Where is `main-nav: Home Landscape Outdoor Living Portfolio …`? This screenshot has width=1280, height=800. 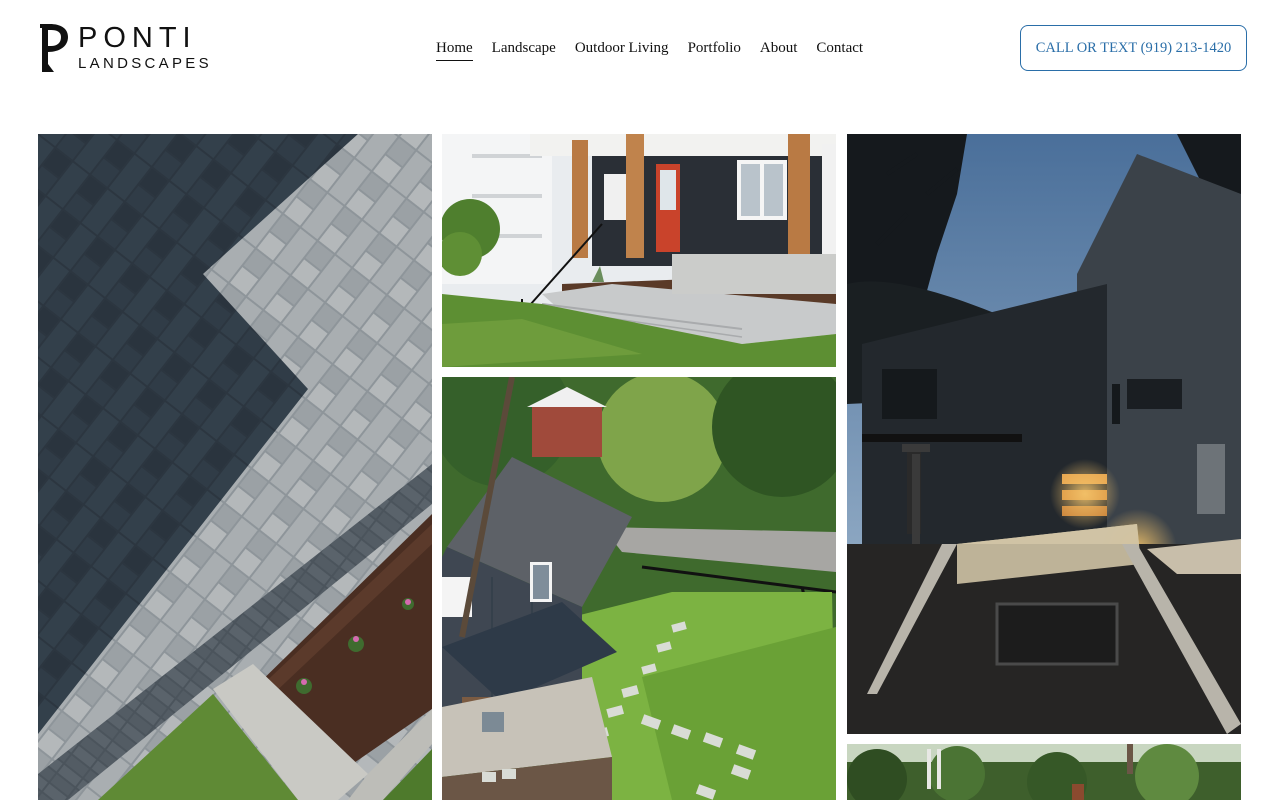
main-nav: Home Landscape Outdoor Living Portfolio … is located at coordinates (659, 50).